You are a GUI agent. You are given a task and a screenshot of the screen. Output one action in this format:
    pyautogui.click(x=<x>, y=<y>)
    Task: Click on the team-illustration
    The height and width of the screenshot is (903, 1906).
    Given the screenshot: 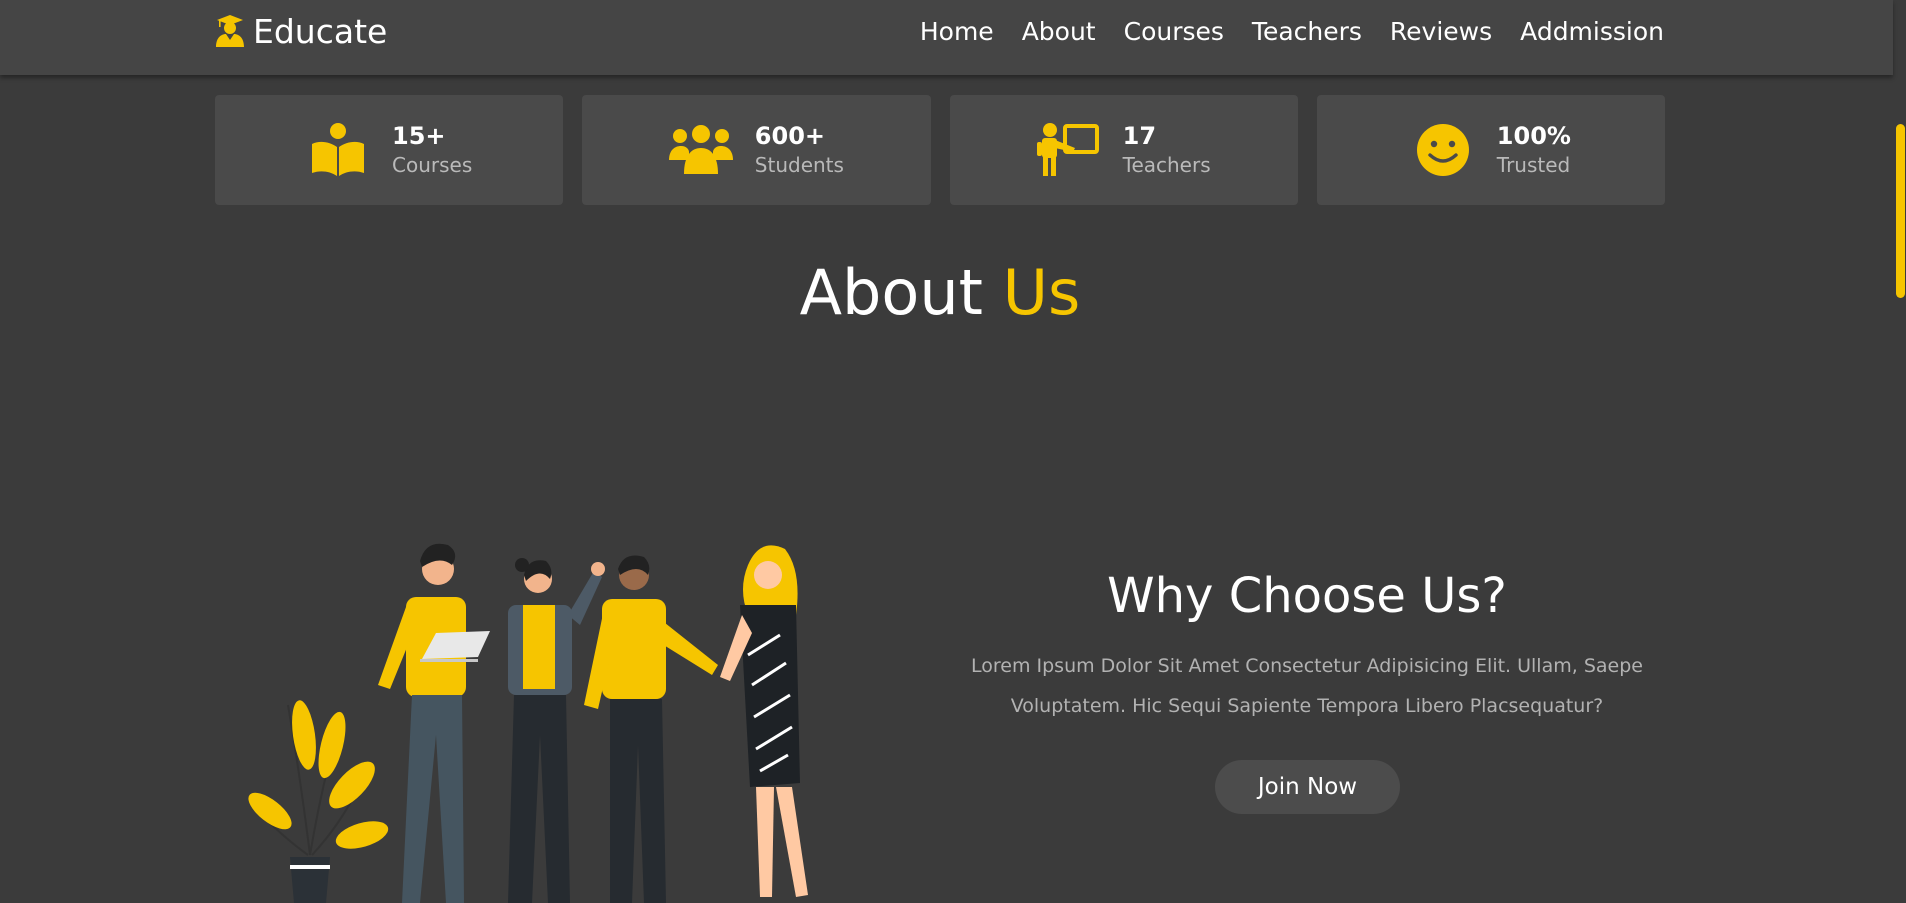 What is the action you would take?
    pyautogui.click(x=528, y=723)
    